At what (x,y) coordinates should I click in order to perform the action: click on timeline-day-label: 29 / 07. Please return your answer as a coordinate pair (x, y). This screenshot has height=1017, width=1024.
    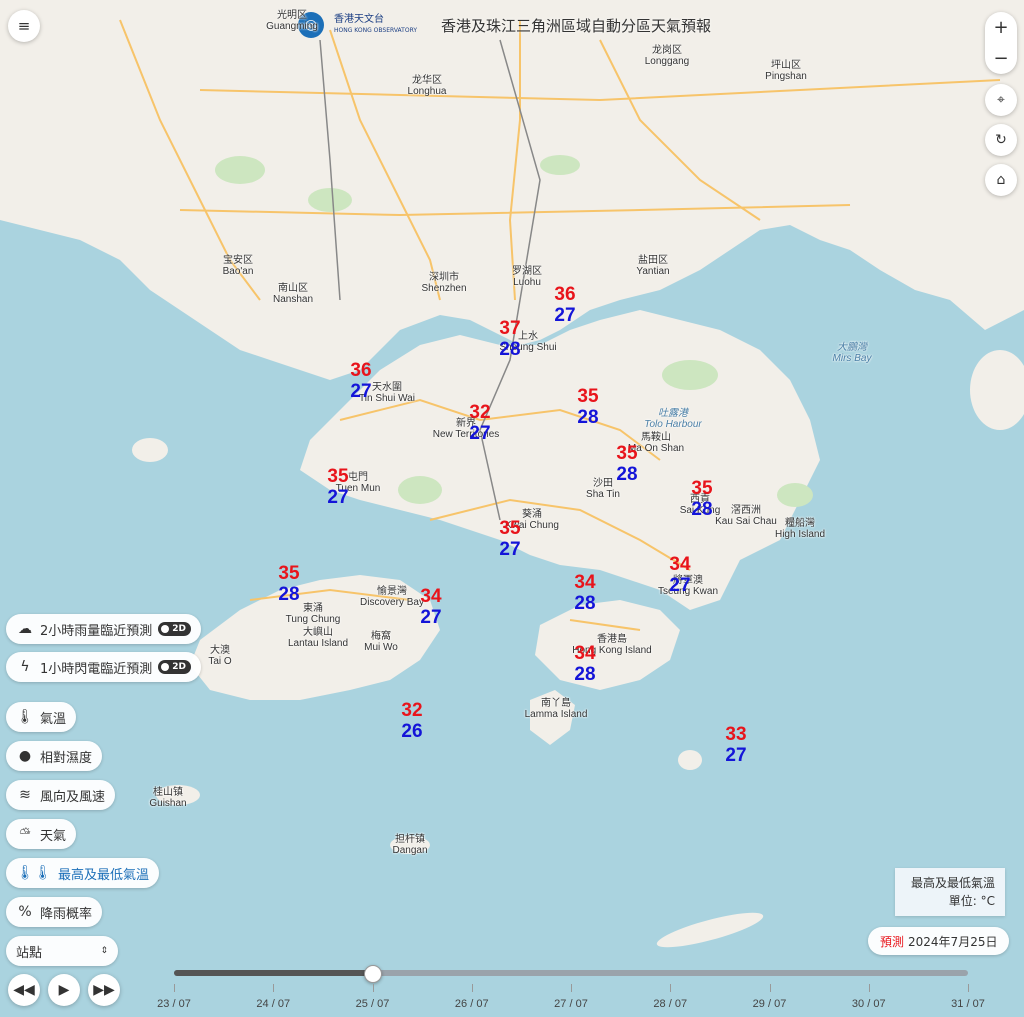
    Looking at the image, I should click on (770, 1004).